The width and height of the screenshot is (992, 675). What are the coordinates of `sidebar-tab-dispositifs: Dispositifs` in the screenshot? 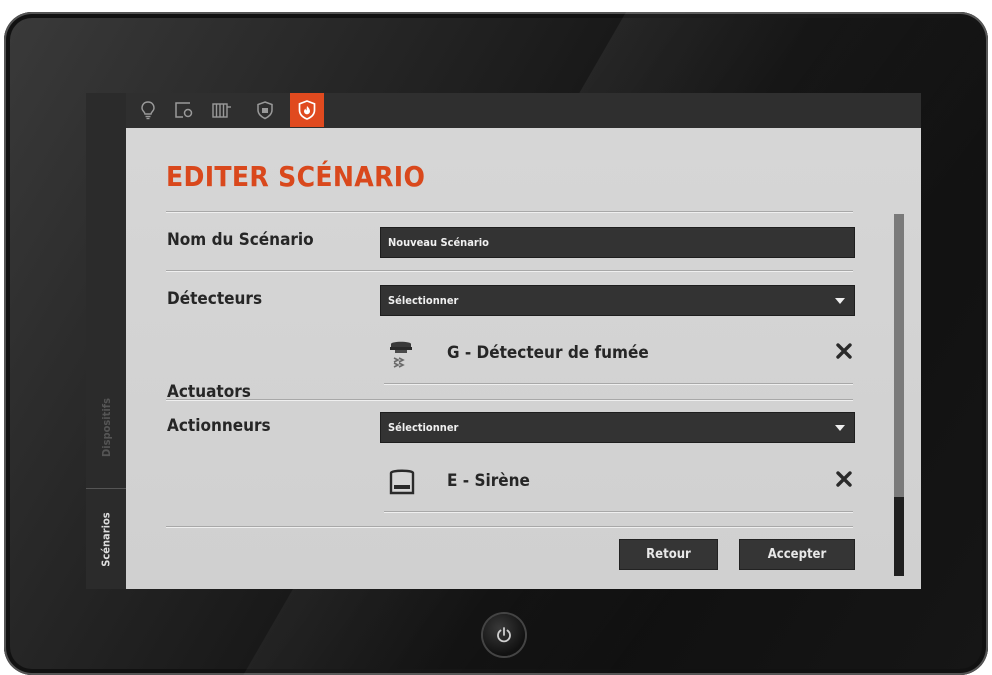 It's located at (106, 427).